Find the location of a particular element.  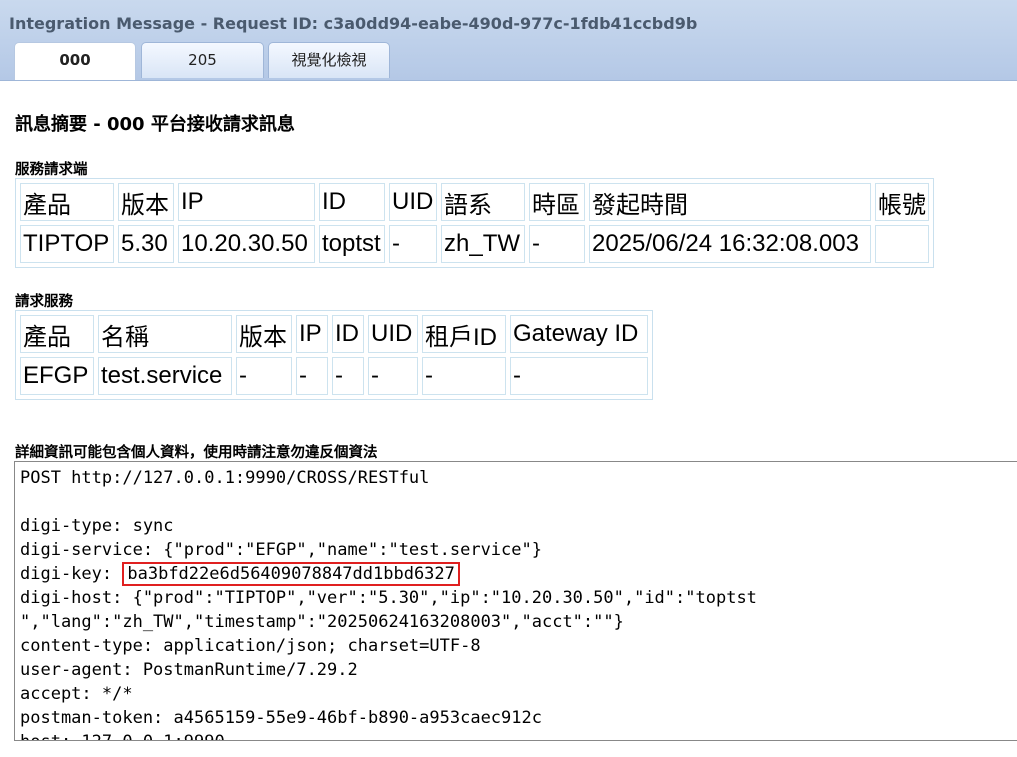

summary-heading: 訊息摘要 - 000 平台接收請求訊息 is located at coordinates (155, 124).